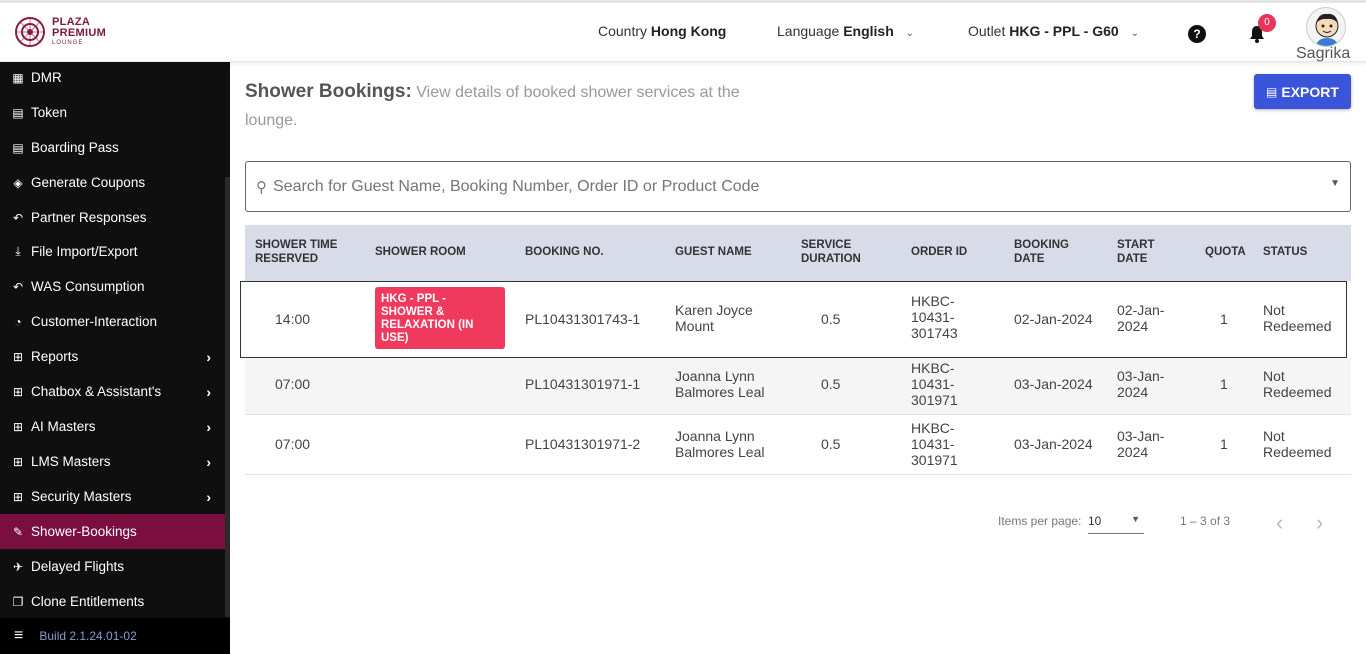 The height and width of the screenshot is (654, 1366). What do you see at coordinates (94, 321) in the screenshot?
I see `sidebar-item-label: Customer-Interaction` at bounding box center [94, 321].